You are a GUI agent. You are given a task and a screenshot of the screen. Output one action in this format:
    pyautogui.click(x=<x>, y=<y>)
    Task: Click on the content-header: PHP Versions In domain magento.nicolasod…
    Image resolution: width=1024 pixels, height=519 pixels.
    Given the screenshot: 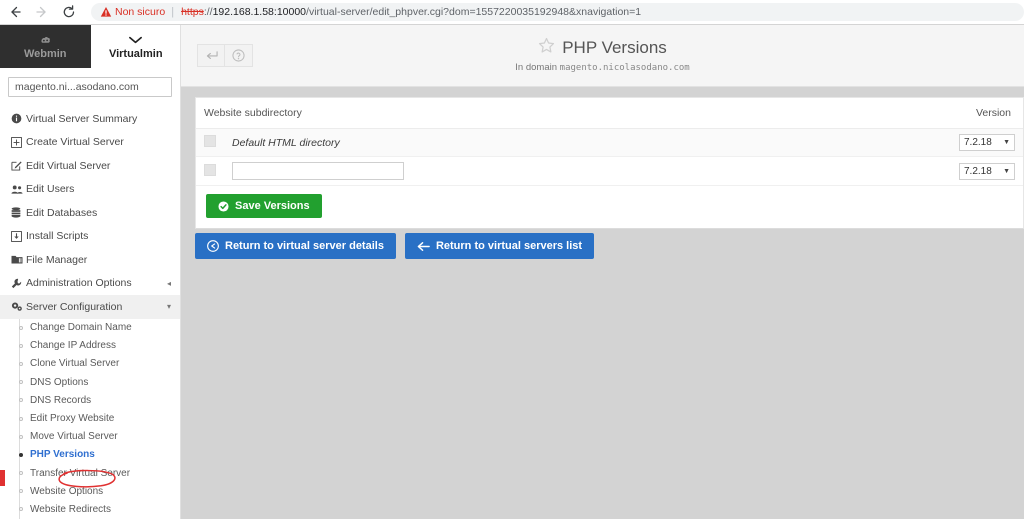 What is the action you would take?
    pyautogui.click(x=602, y=56)
    